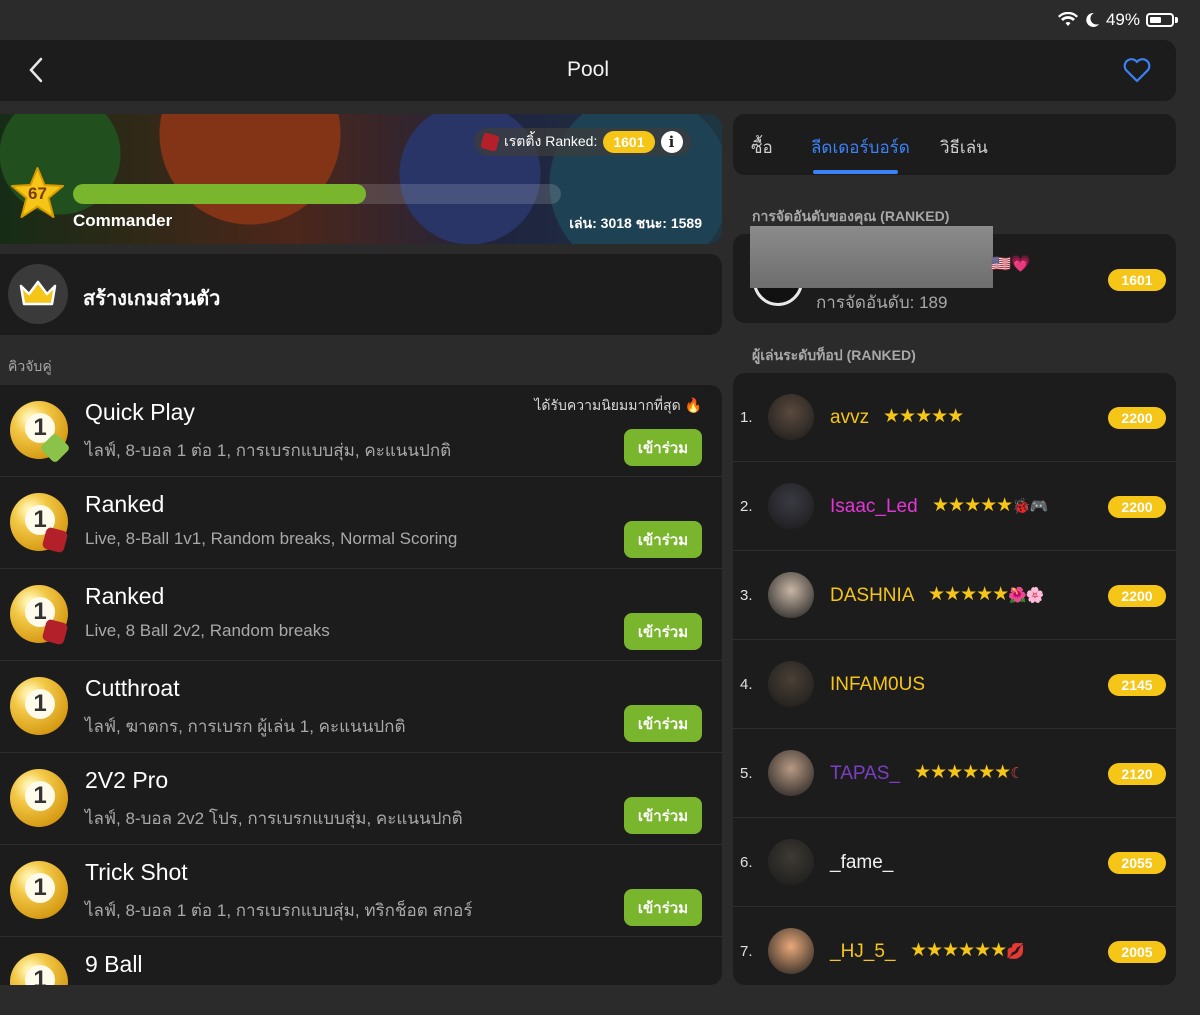  What do you see at coordinates (865, 774) in the screenshot?
I see `leader-name: TAPAS_` at bounding box center [865, 774].